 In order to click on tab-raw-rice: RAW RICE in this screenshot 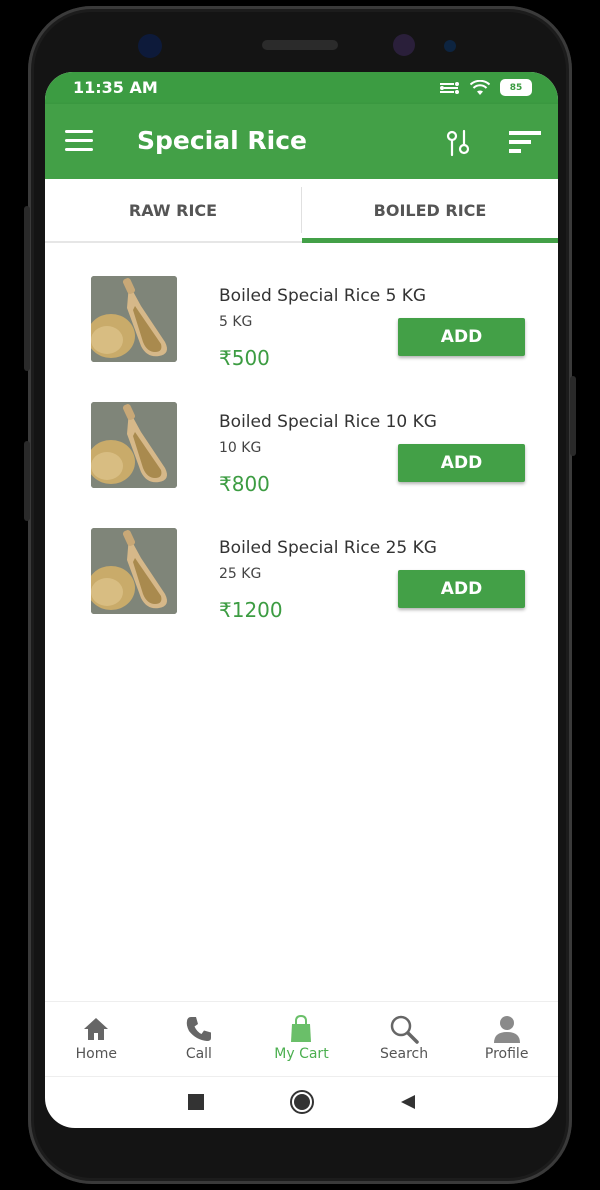, I will do `click(173, 210)`.